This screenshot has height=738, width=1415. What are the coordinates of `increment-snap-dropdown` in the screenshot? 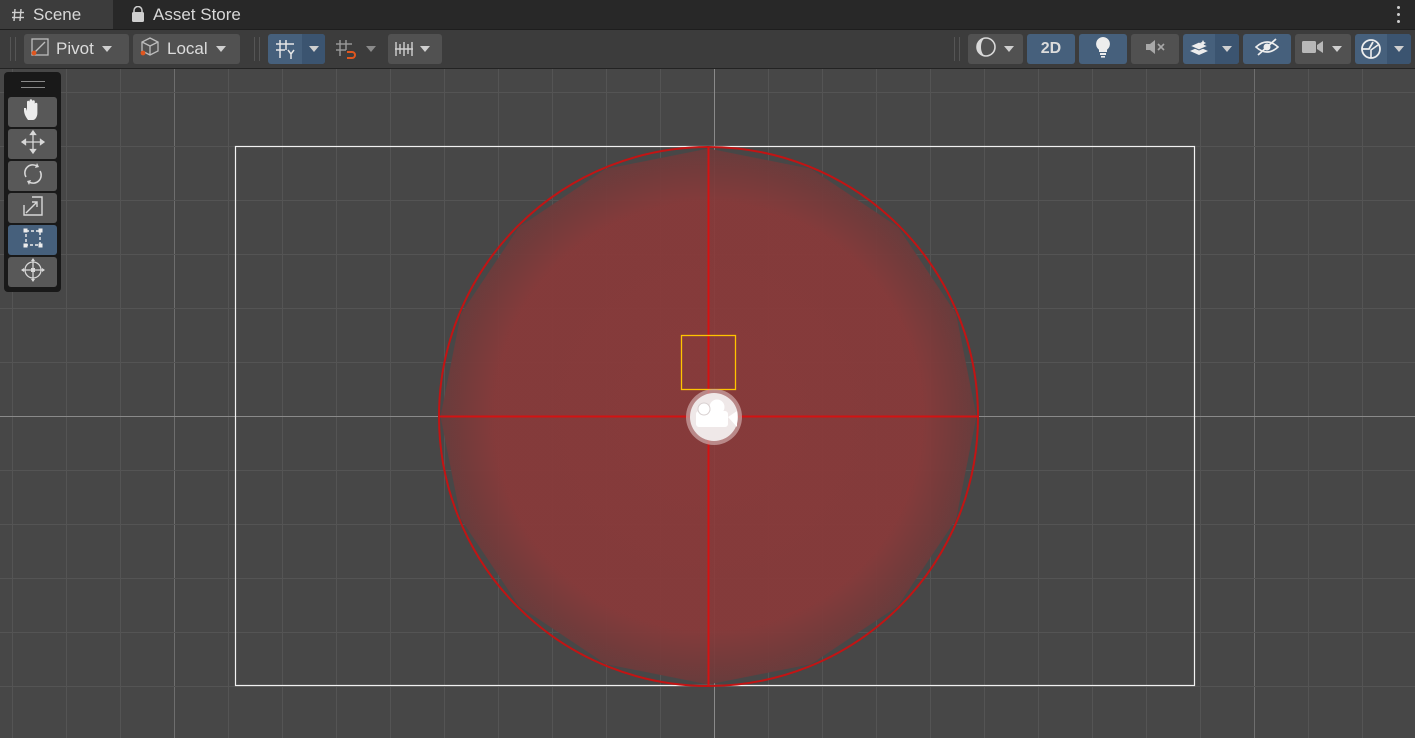 It's located at (415, 49).